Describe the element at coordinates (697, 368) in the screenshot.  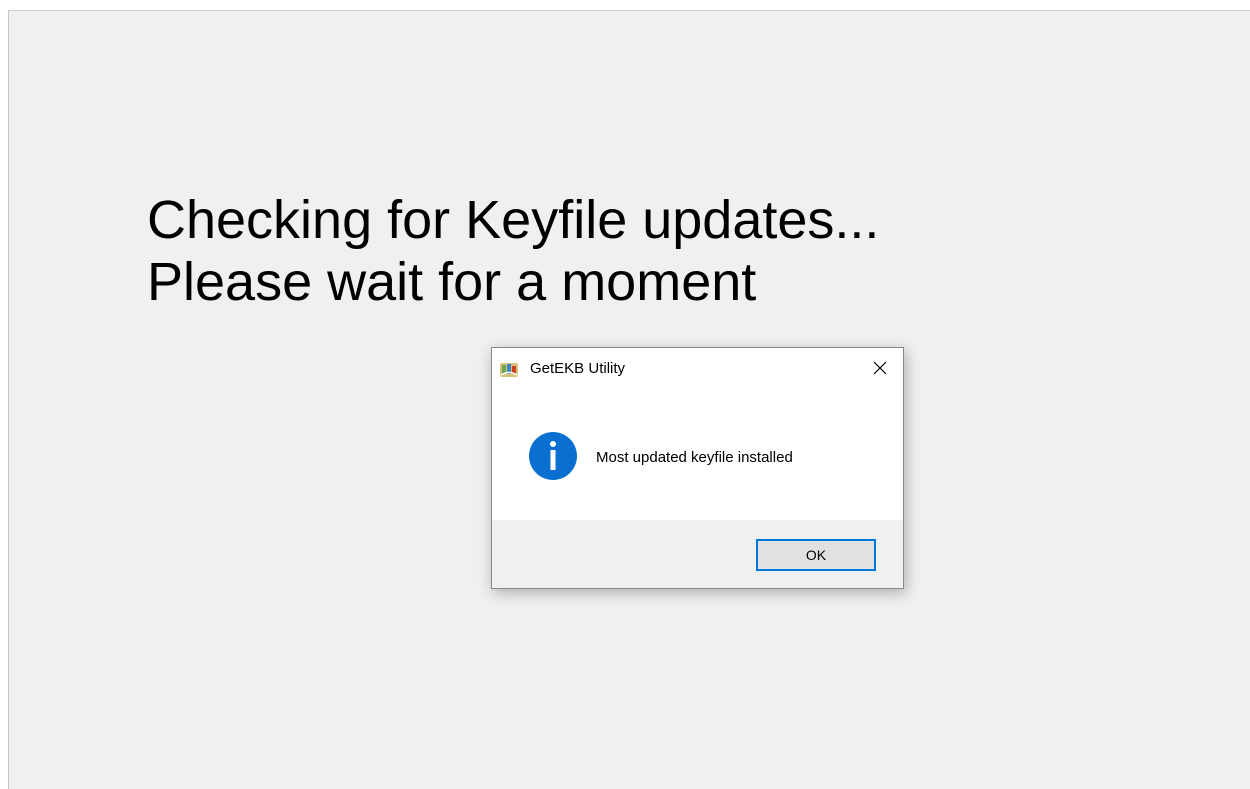
I see `dialog-titlebar: GetEKB Utility` at that location.